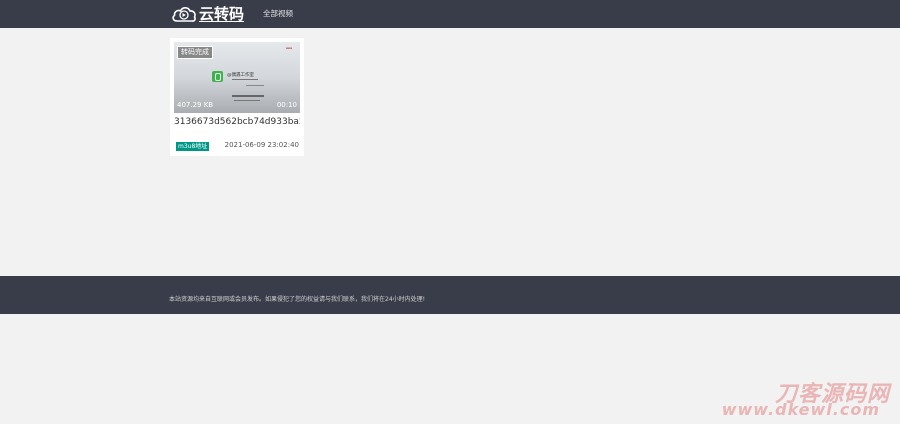  I want to click on watermark: 刀客源码网 www.dkewl.com, so click(800, 398).